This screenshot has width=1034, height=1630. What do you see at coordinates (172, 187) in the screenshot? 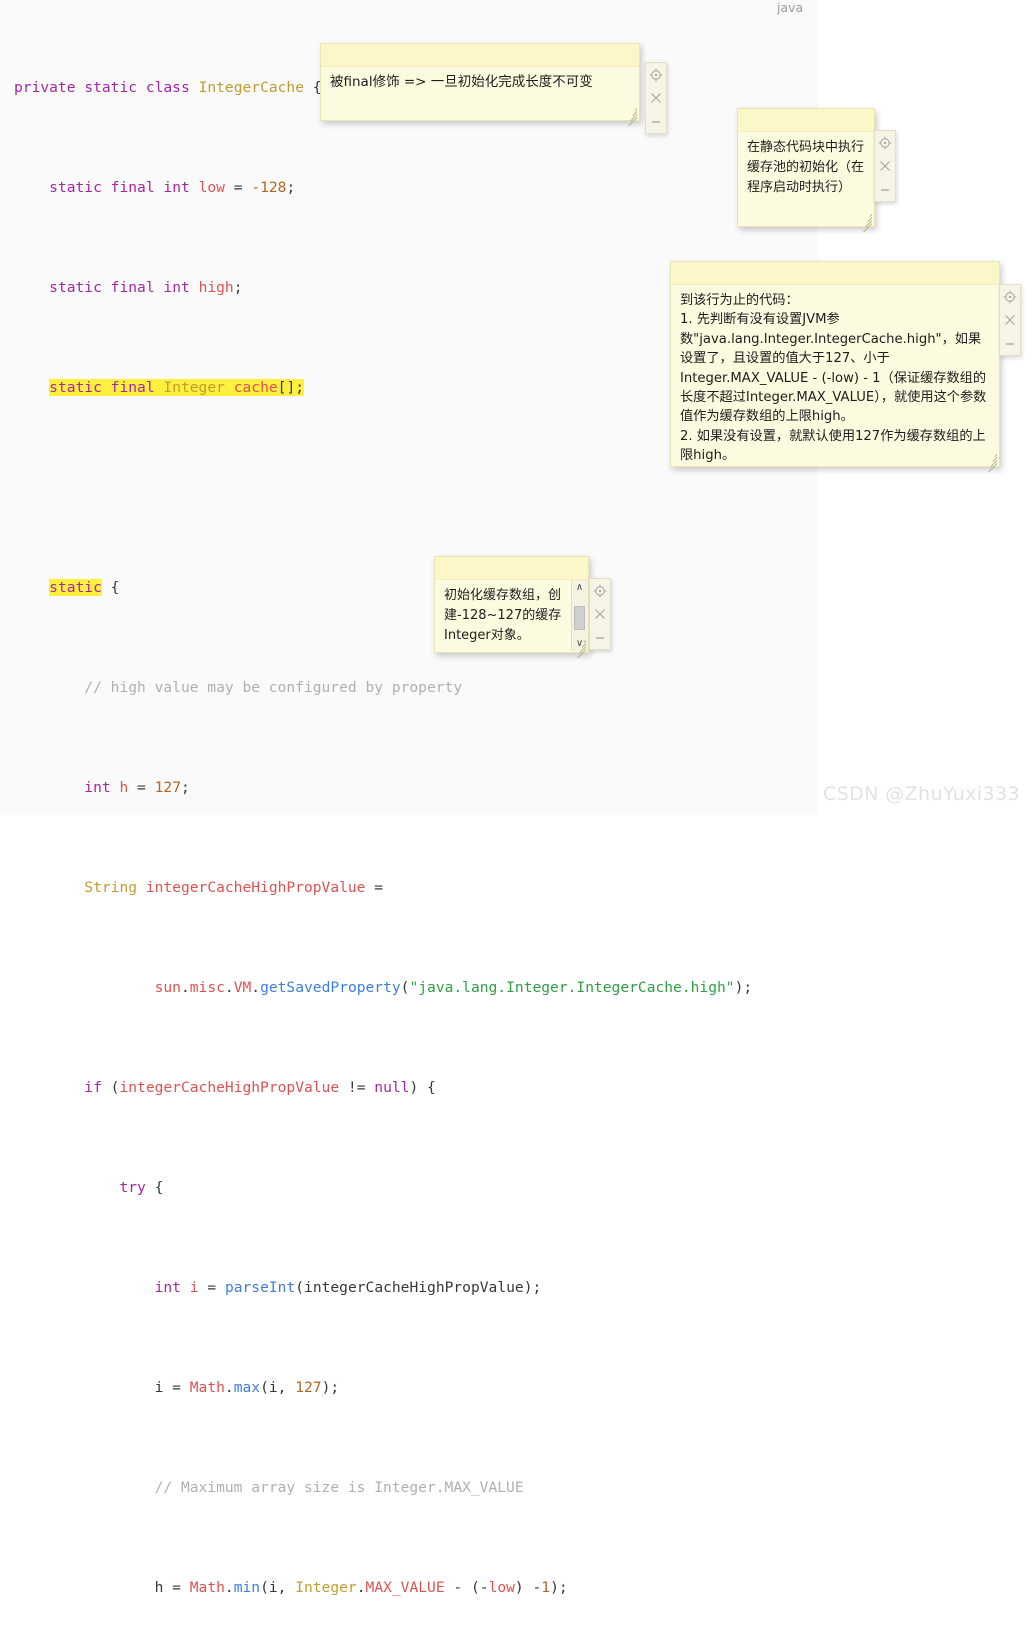
I see `code-line: static final int low = -128;` at bounding box center [172, 187].